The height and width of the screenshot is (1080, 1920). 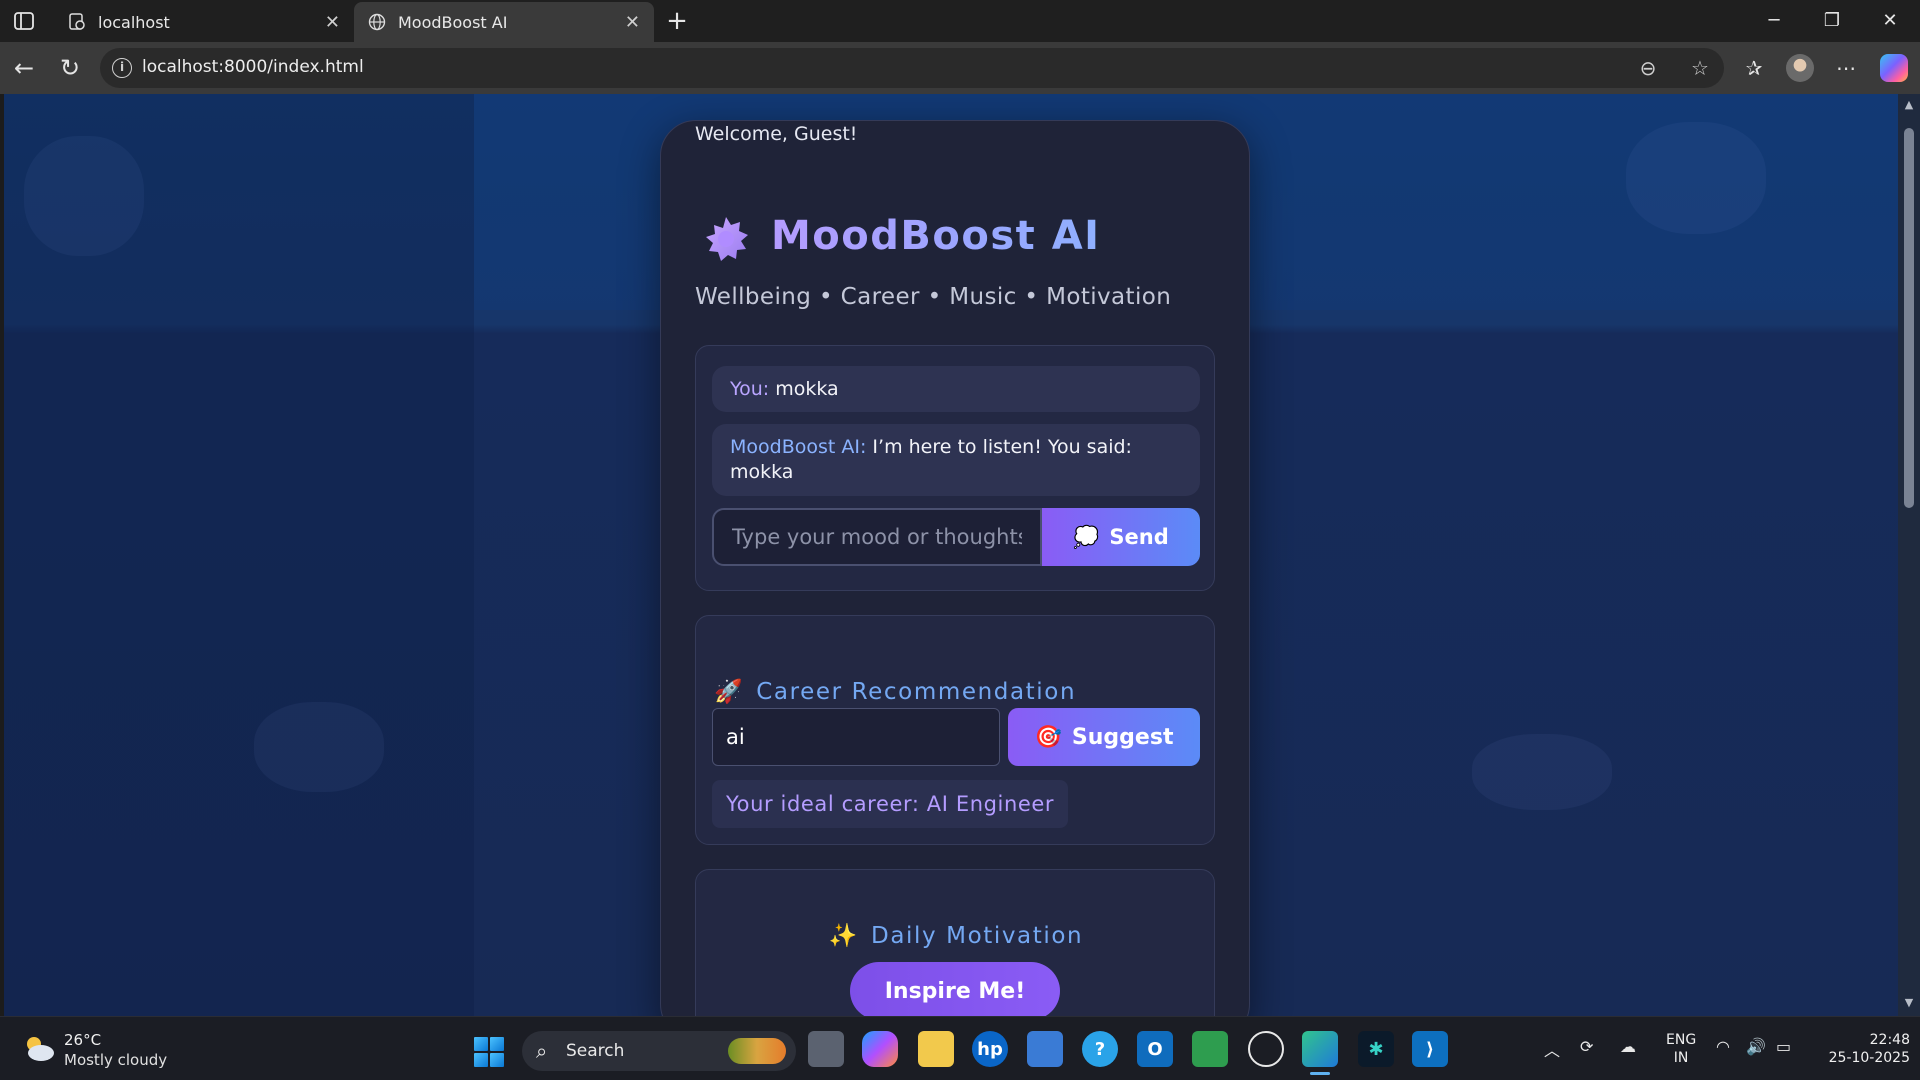 I want to click on clock-date: 25-10-2025, so click(x=1869, y=1058).